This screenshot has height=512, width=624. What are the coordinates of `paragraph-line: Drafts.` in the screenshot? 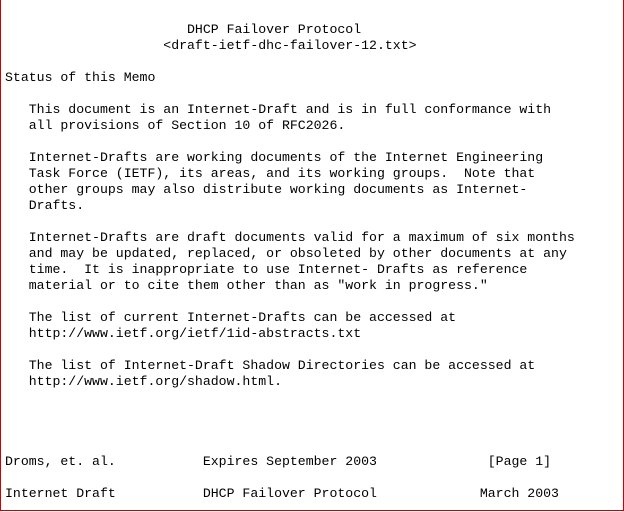 It's located at (45, 205).